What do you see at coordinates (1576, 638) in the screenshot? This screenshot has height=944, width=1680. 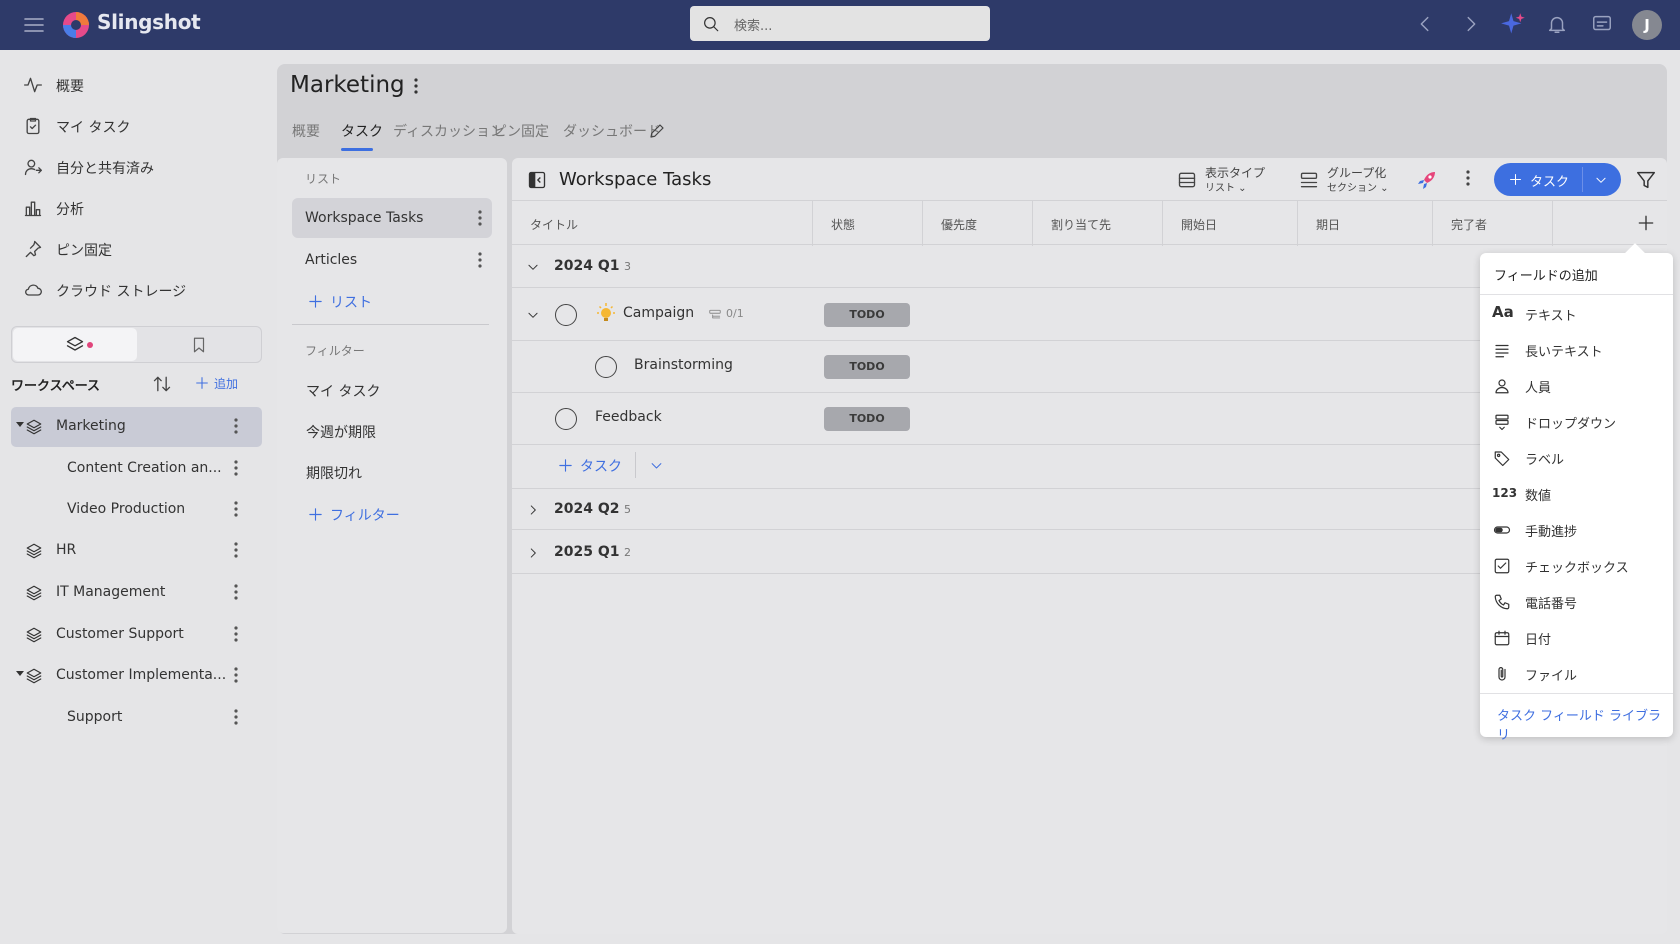 I see `field-option-date: 日付` at bounding box center [1576, 638].